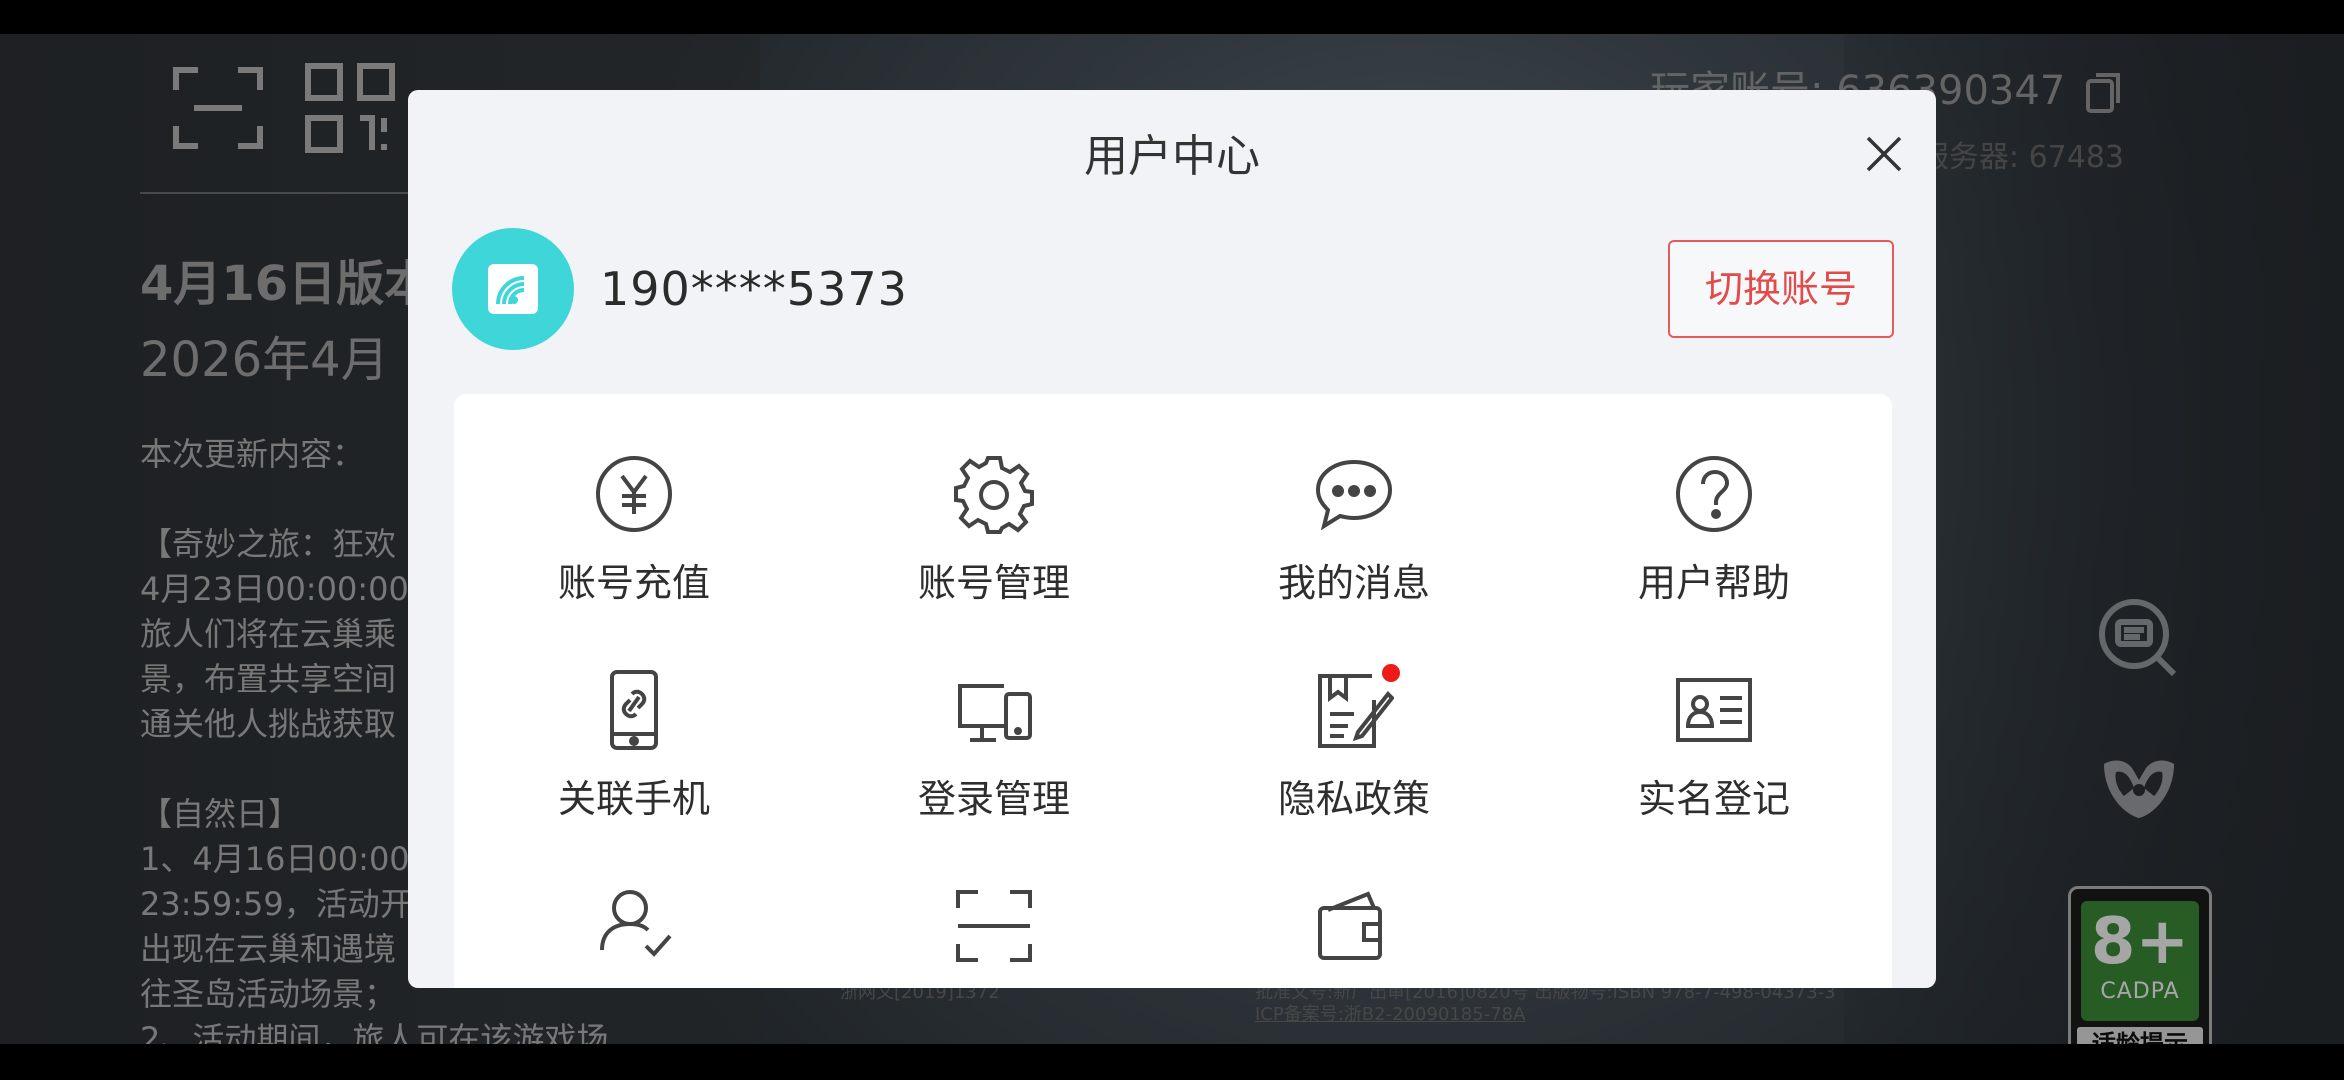 This screenshot has width=2344, height=1080. What do you see at coordinates (1713, 583) in the screenshot?
I see `menu-item-label: 用户帮助` at bounding box center [1713, 583].